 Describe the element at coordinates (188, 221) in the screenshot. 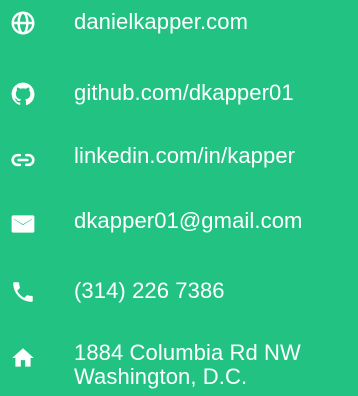

I see `email-link: dkapper01@gmail.com` at that location.